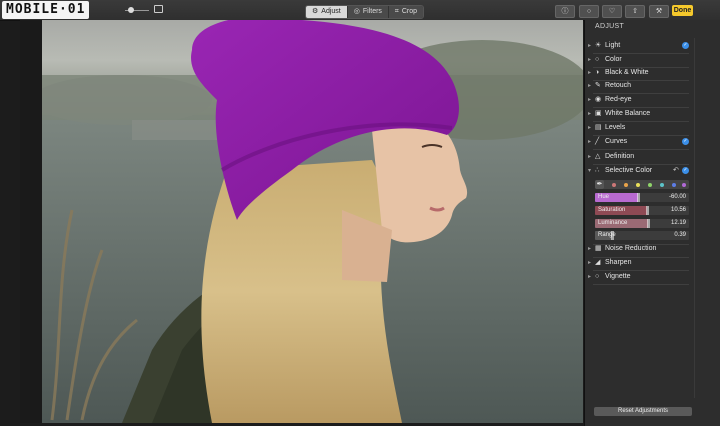 The width and height of the screenshot is (720, 426). What do you see at coordinates (131, 10) in the screenshot?
I see `zoom-slider-knob` at bounding box center [131, 10].